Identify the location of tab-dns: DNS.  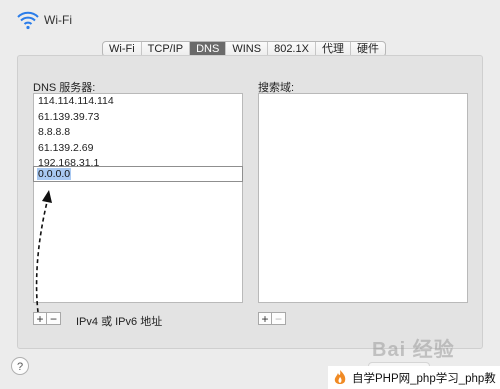
(208, 49).